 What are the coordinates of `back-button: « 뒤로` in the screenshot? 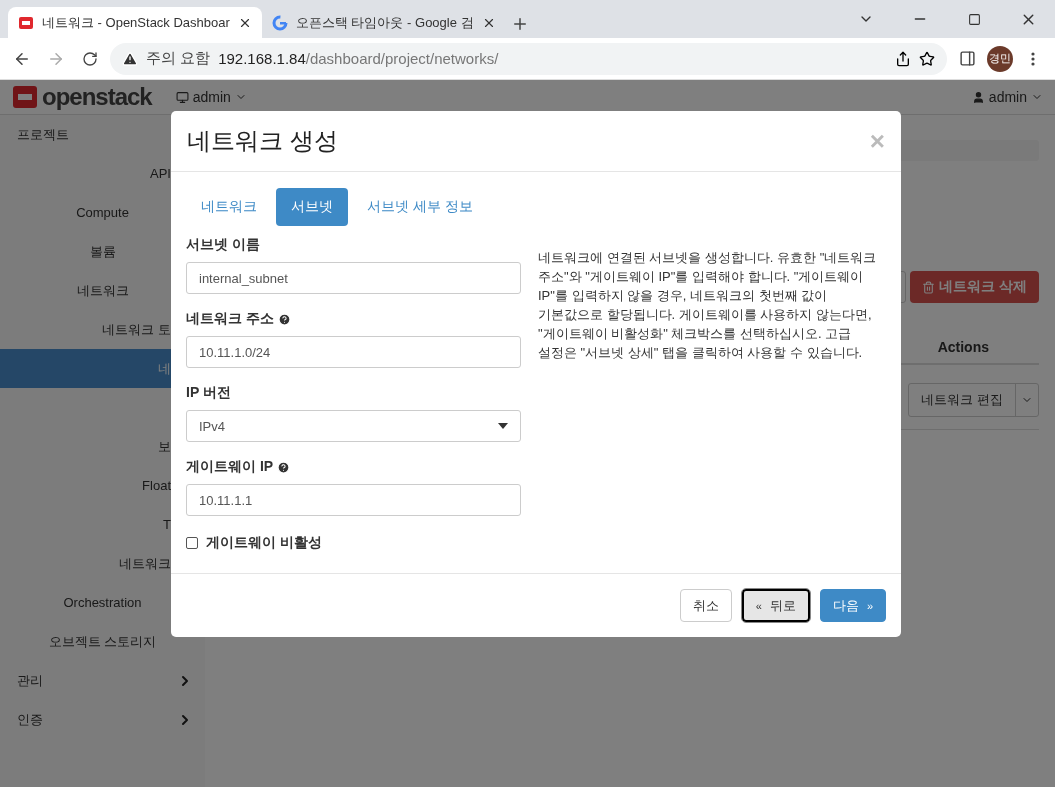 It's located at (775, 605).